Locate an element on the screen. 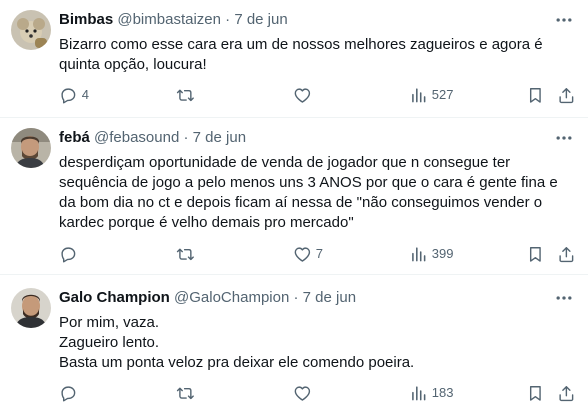 Image resolution: width=588 pixels, height=410 pixels. like-count: 7 is located at coordinates (319, 253).